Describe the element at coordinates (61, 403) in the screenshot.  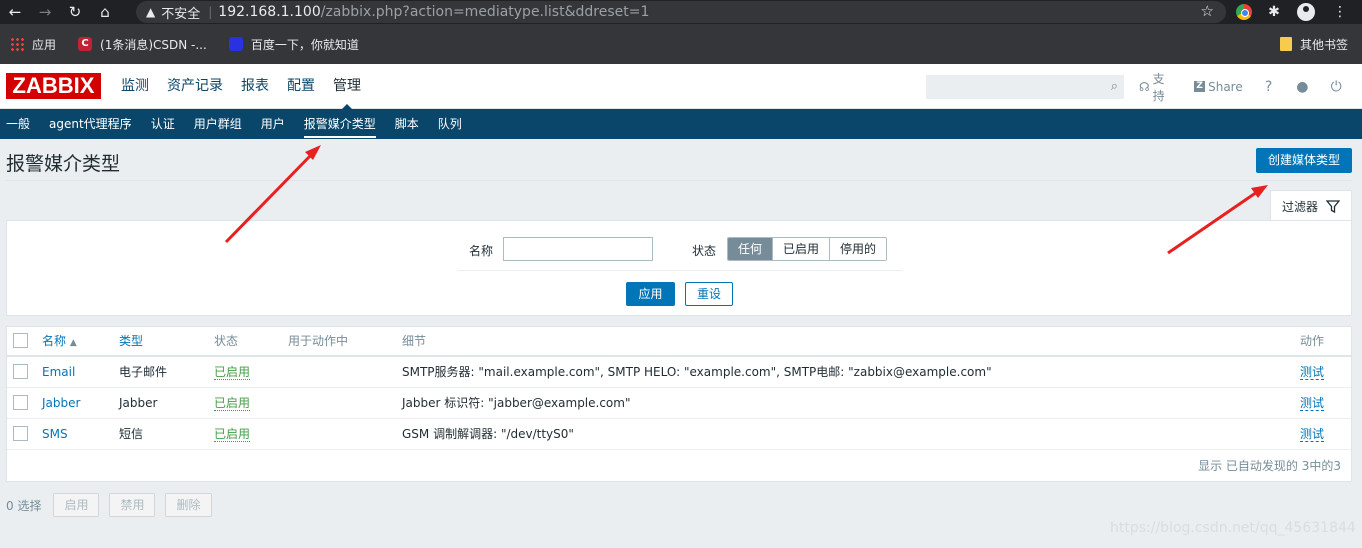
I see `media-type-name-link: Jabber` at that location.